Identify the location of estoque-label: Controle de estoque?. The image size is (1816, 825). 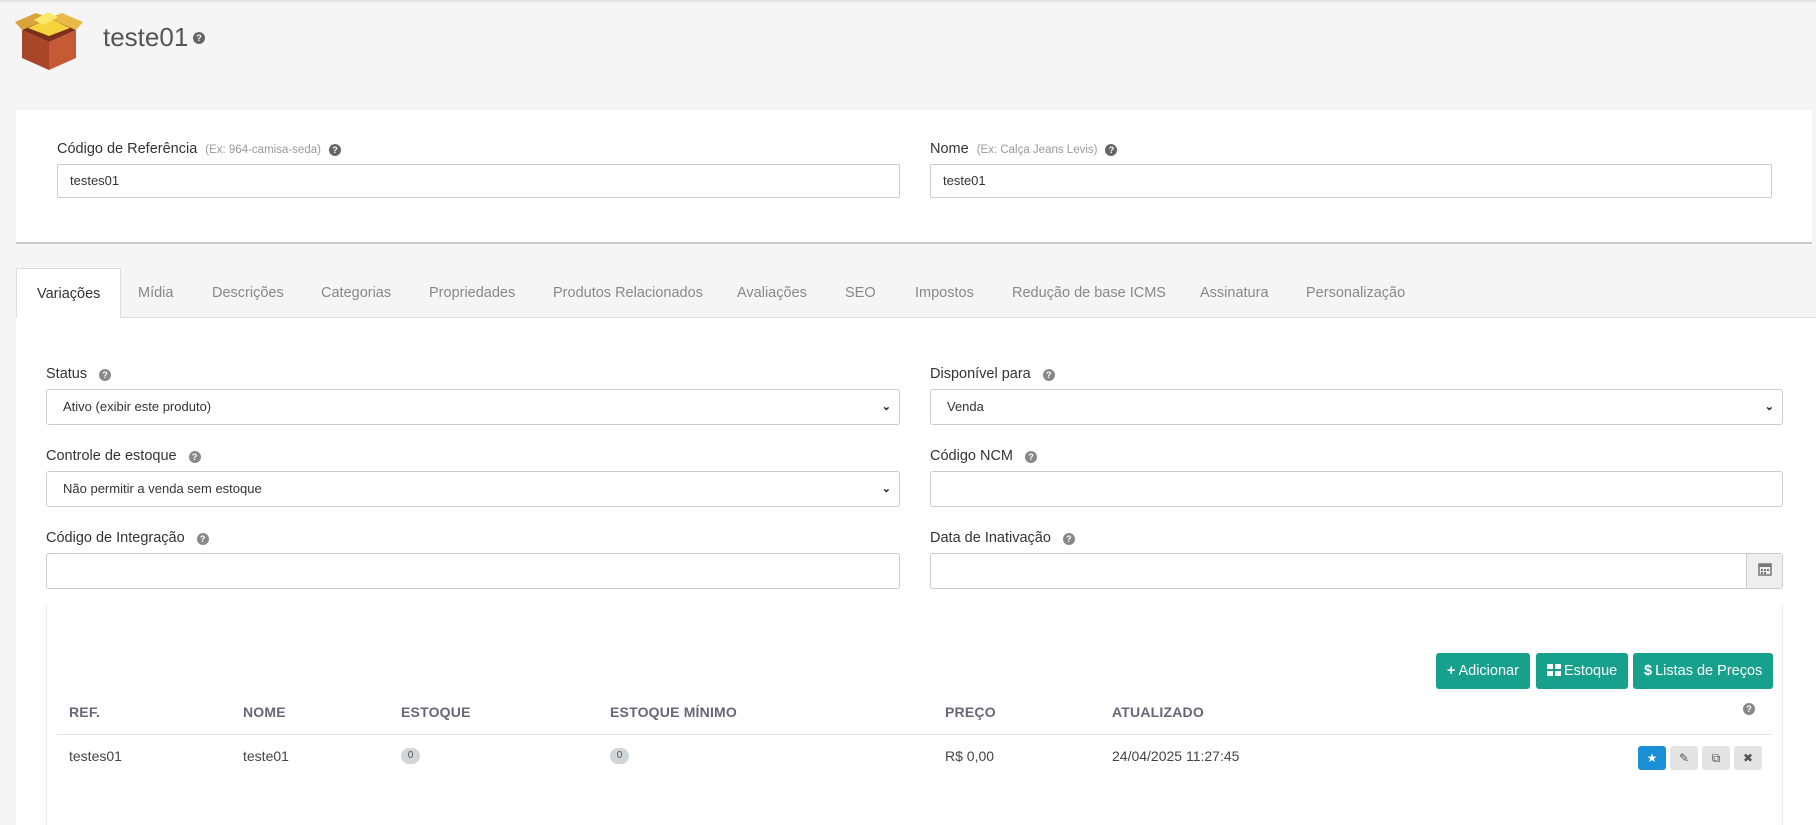
(123, 456).